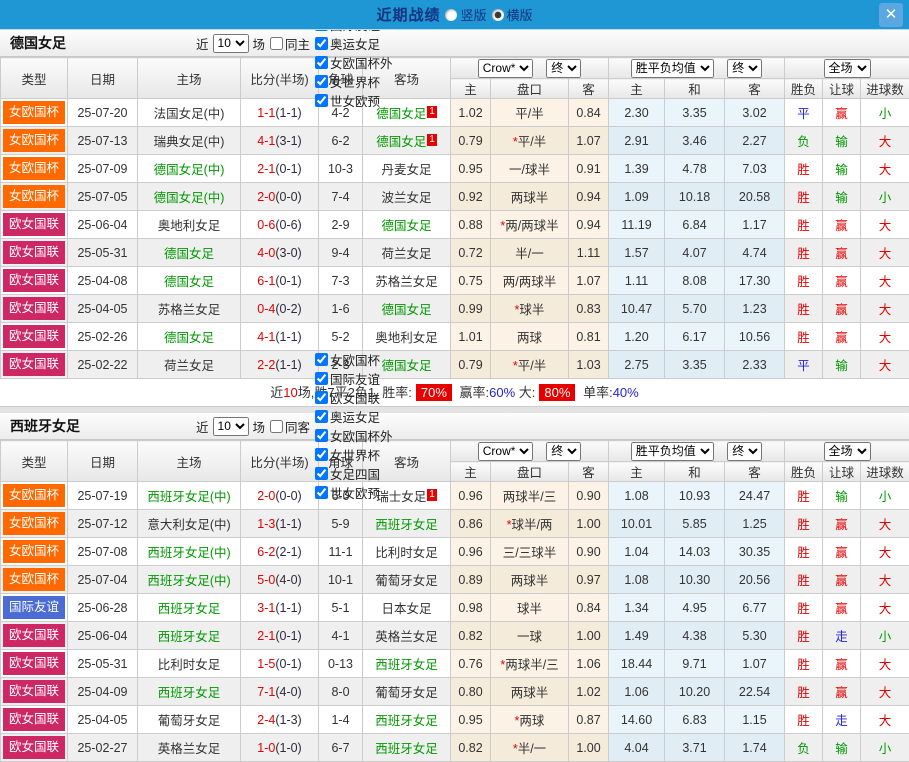 The image size is (909, 762). Describe the element at coordinates (103, 552) in the screenshot. I see `match-date: 25-07-08` at that location.